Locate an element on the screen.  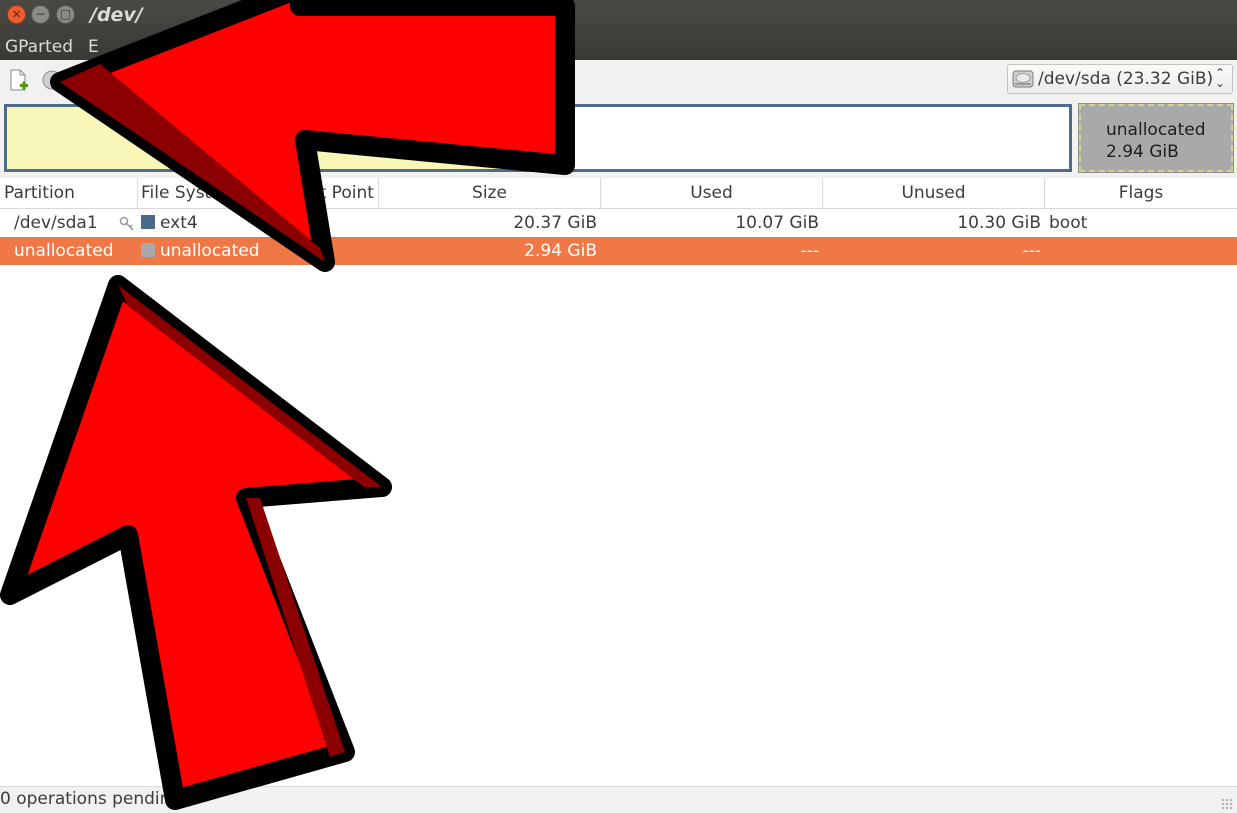
disk-map-partition-sda1 is located at coordinates (538, 138).